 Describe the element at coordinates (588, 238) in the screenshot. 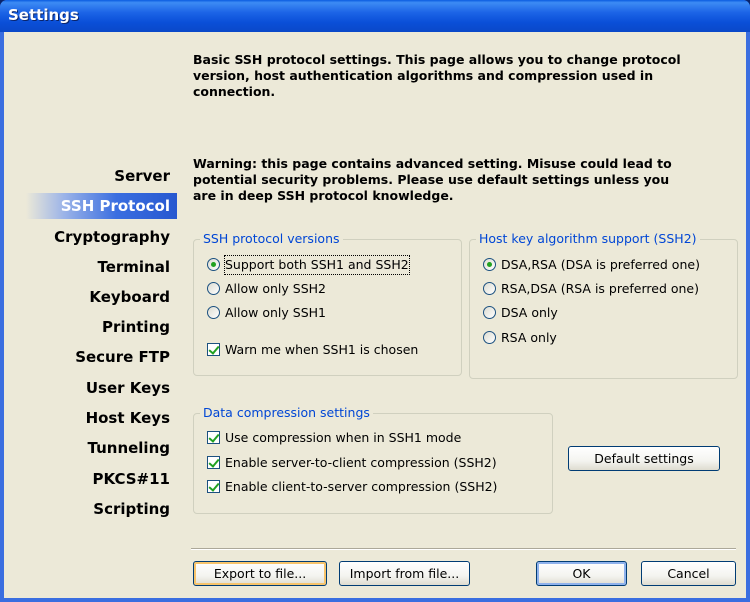

I see `host-key-legend: Host key algorithm support (SSH2)` at that location.